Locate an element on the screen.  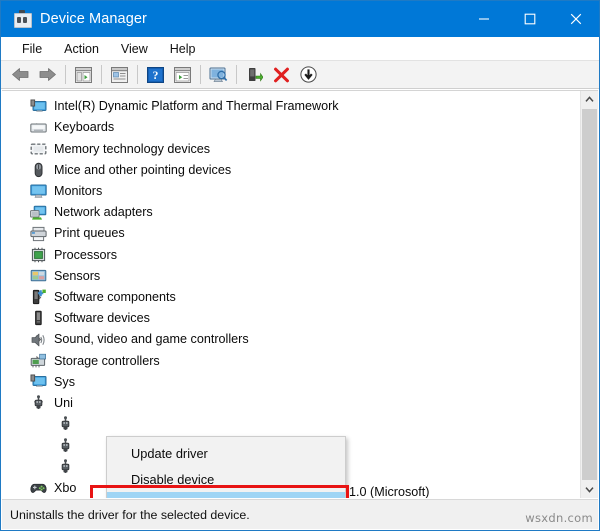
help-icon: ? is located at coordinates (155, 74).